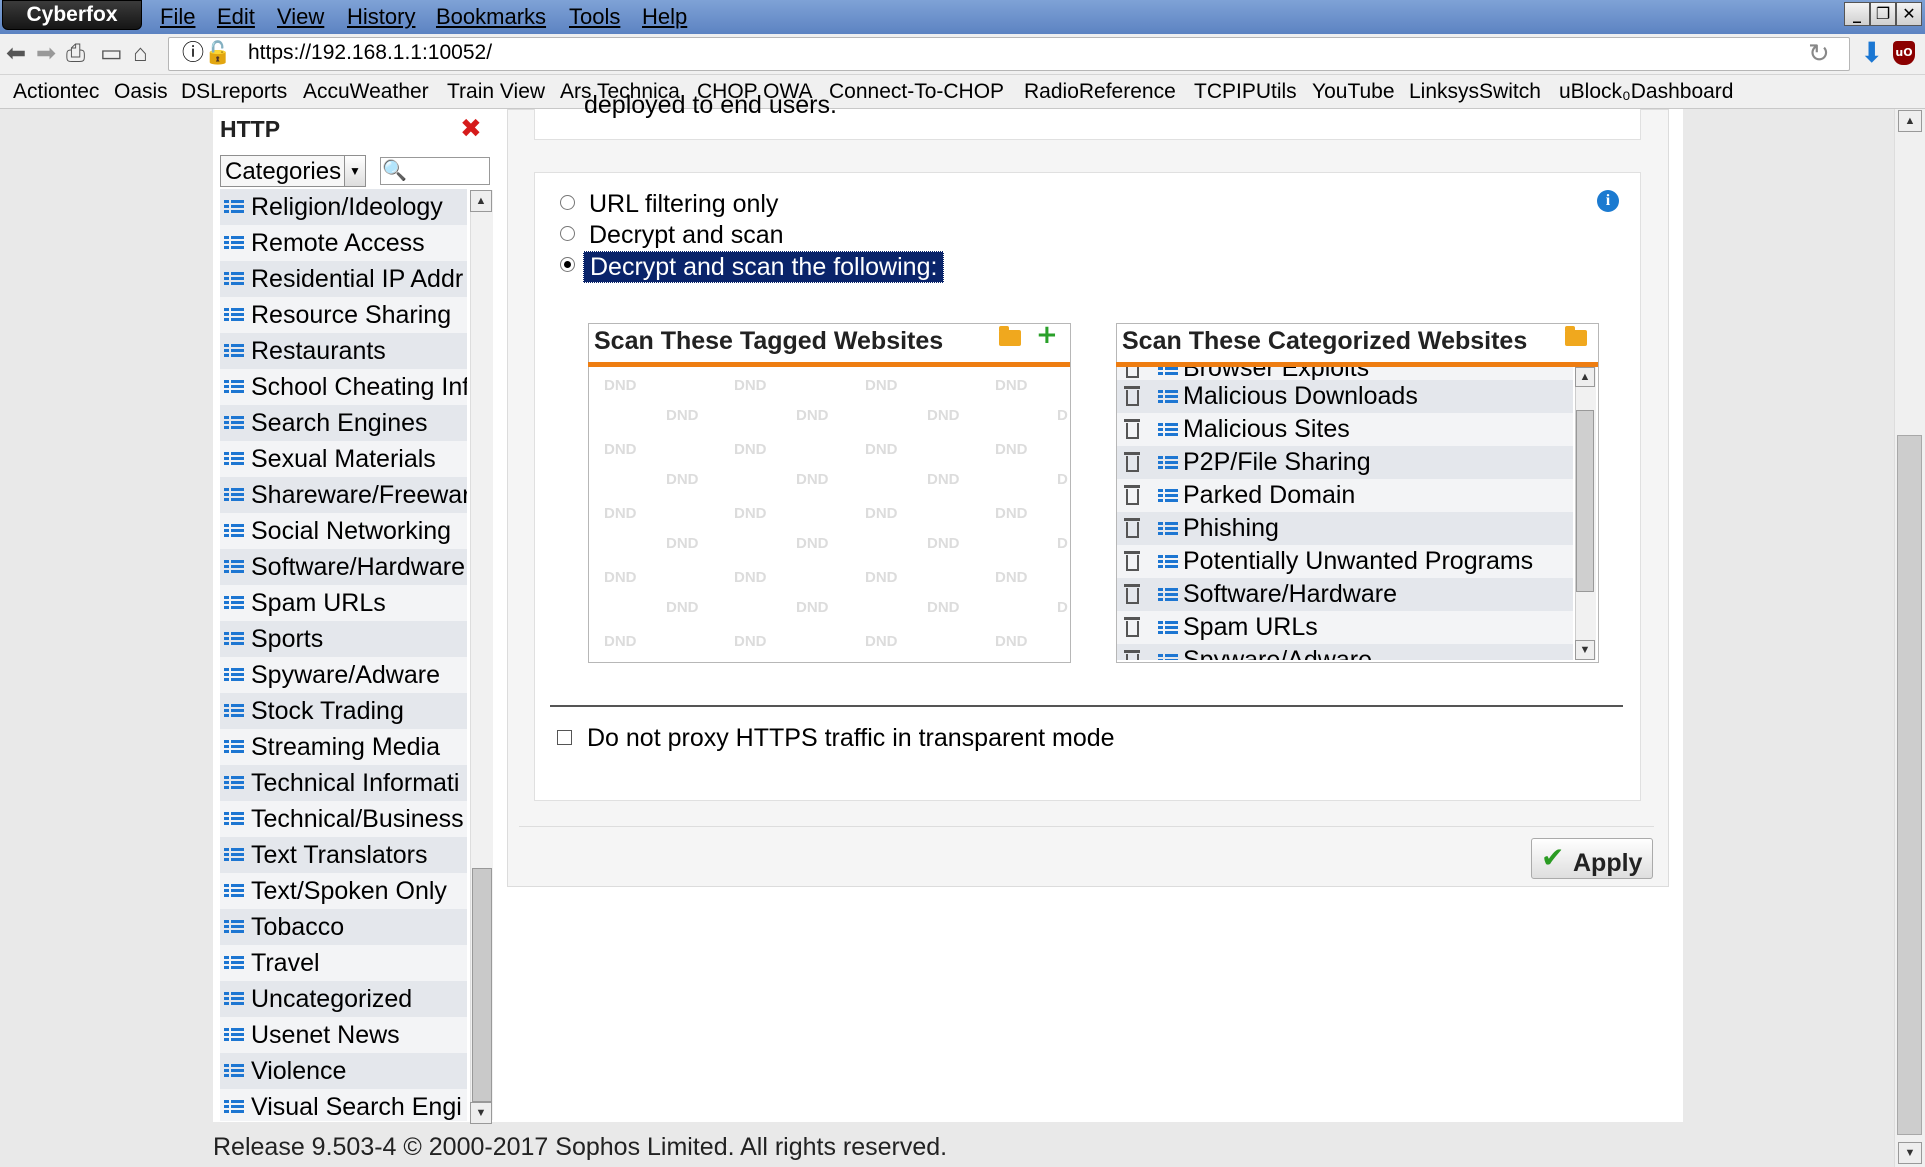 The width and height of the screenshot is (1925, 1167). Describe the element at coordinates (343, 927) in the screenshot. I see `list-item: Tobacco` at that location.